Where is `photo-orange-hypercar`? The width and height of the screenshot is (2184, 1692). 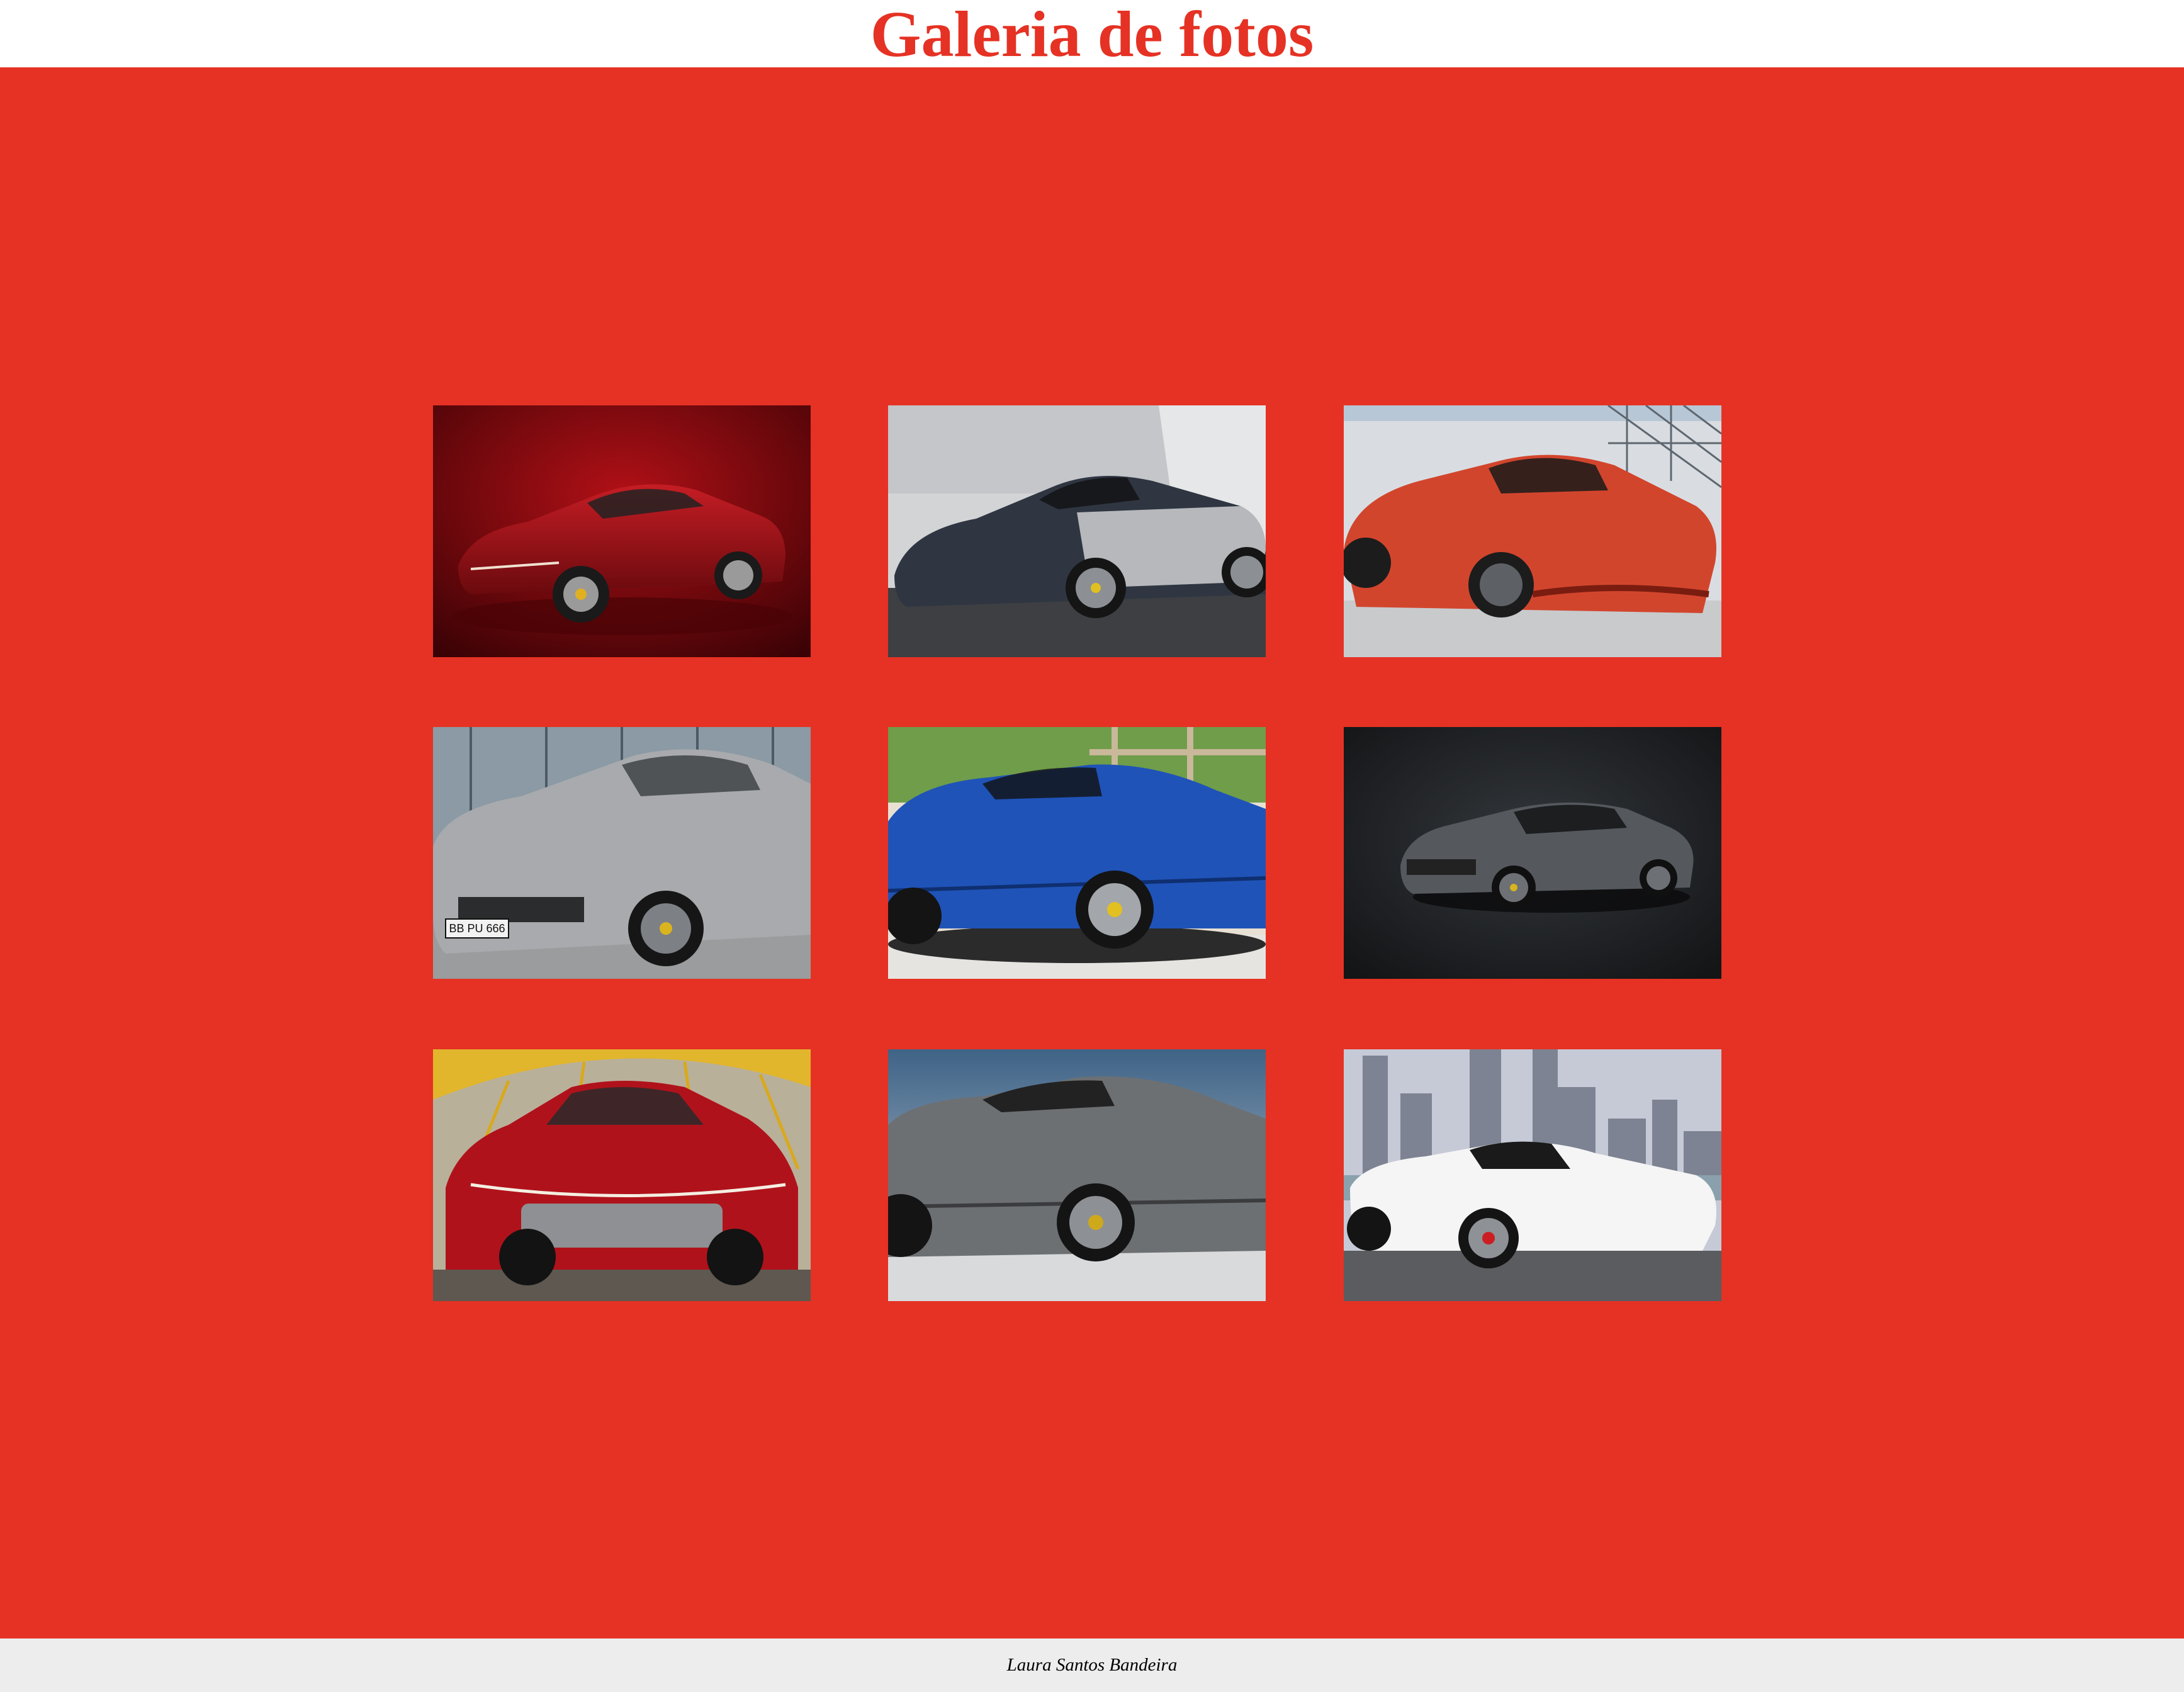 photo-orange-hypercar is located at coordinates (1532, 531).